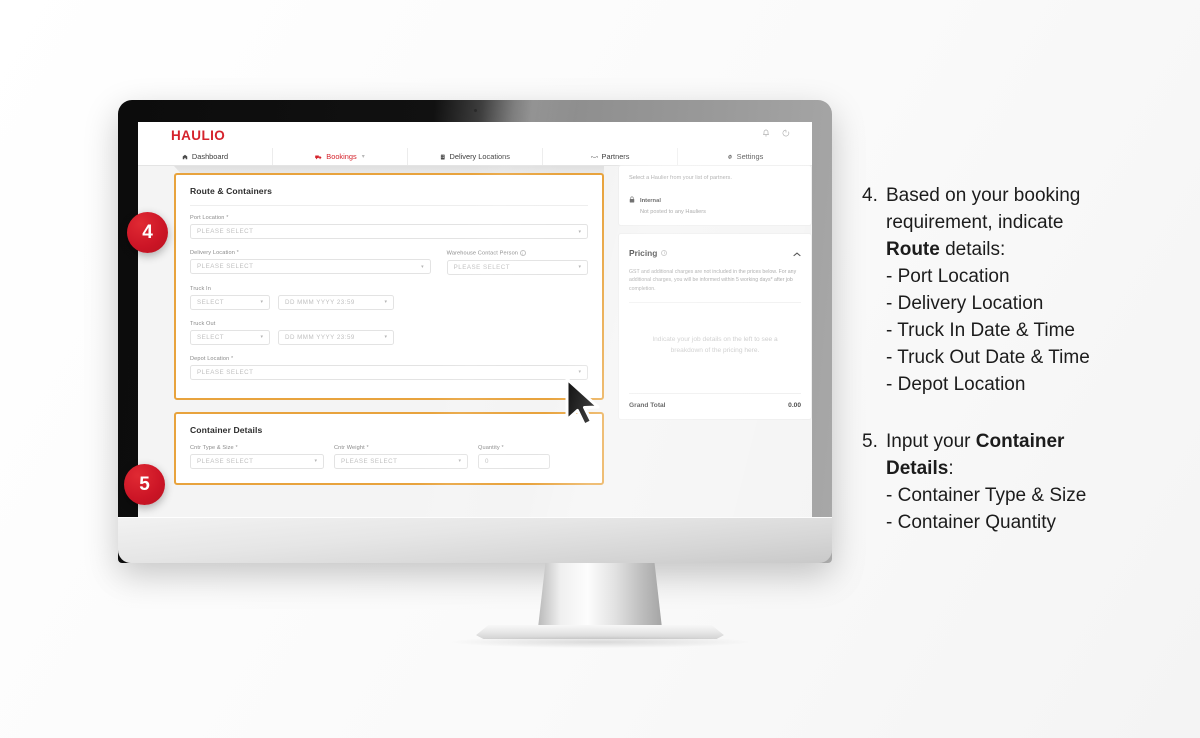 The height and width of the screenshot is (738, 1200). Describe the element at coordinates (797, 253) in the screenshot. I see `chevron-up-icon` at that location.